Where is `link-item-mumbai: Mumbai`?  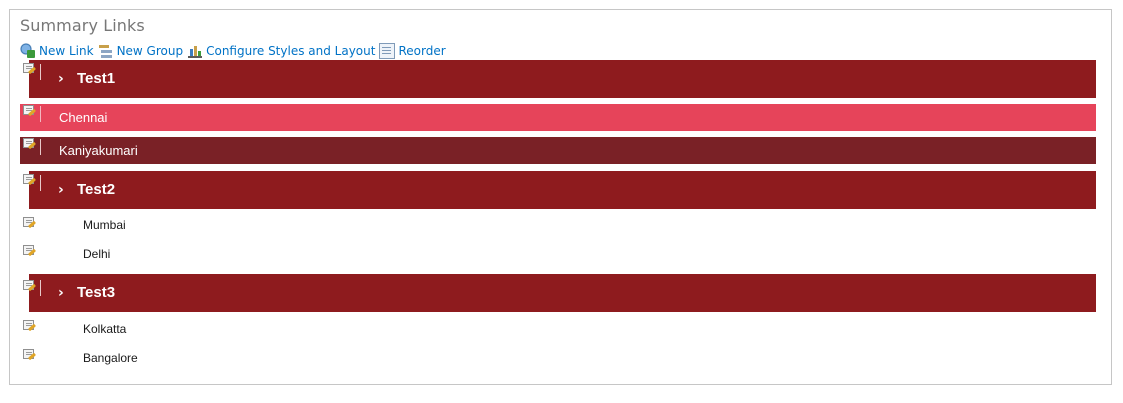
link-item-mumbai: Mumbai is located at coordinates (558, 225).